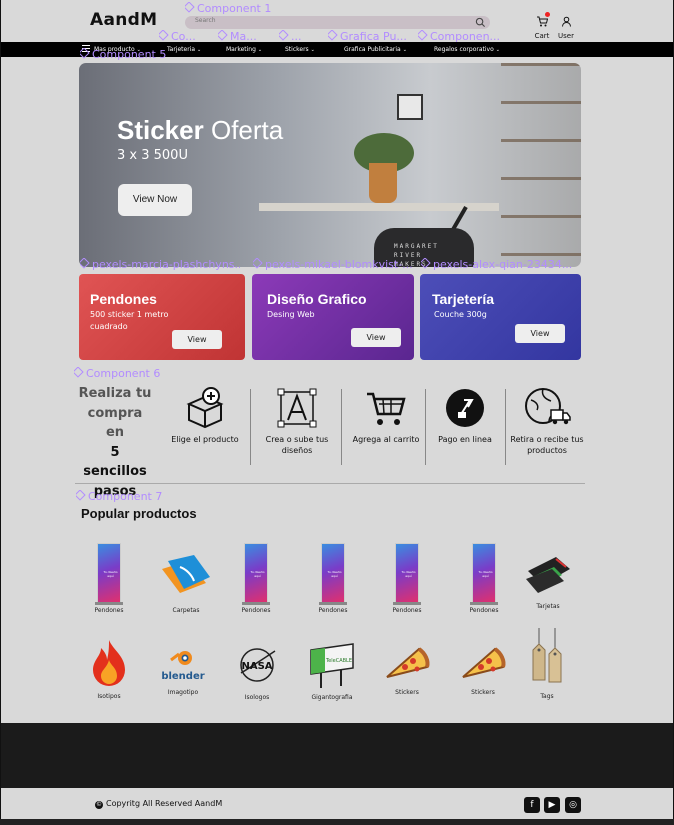 Image resolution: width=674 pixels, height=825 pixels. I want to click on nav-item-grafica-publicitaria: Grafica Publicitaria ⌄, so click(375, 49).